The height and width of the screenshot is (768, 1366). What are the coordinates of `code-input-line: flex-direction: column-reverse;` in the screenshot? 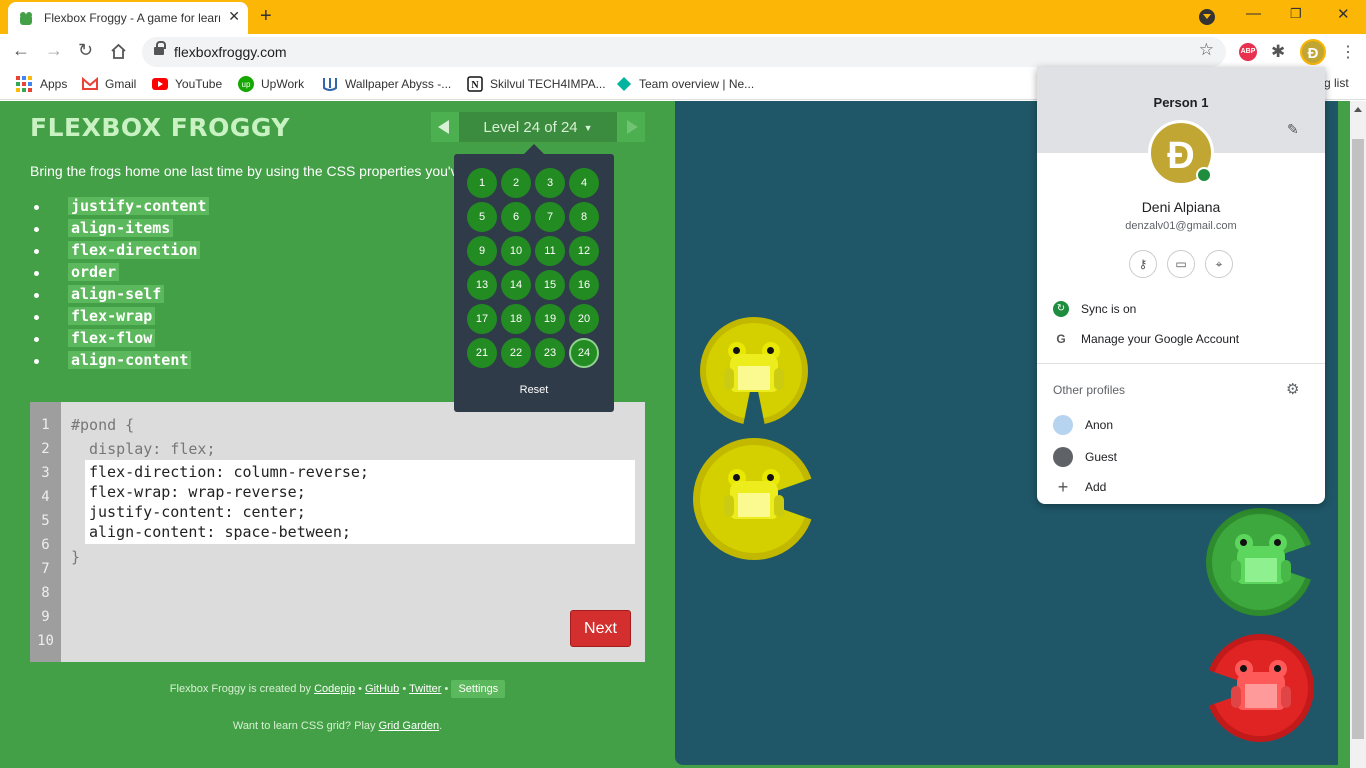 It's located at (229, 472).